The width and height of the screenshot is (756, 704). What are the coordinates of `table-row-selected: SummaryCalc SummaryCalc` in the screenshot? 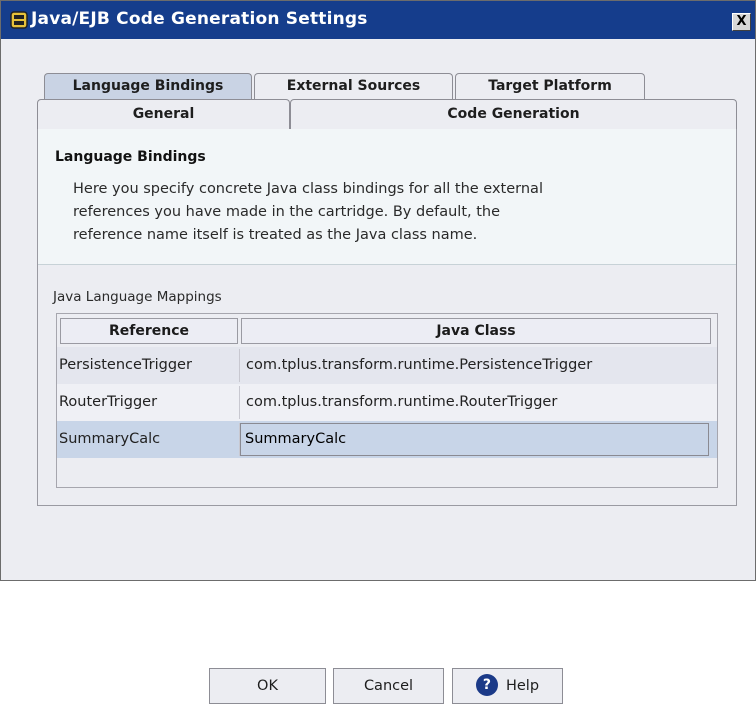 It's located at (387, 439).